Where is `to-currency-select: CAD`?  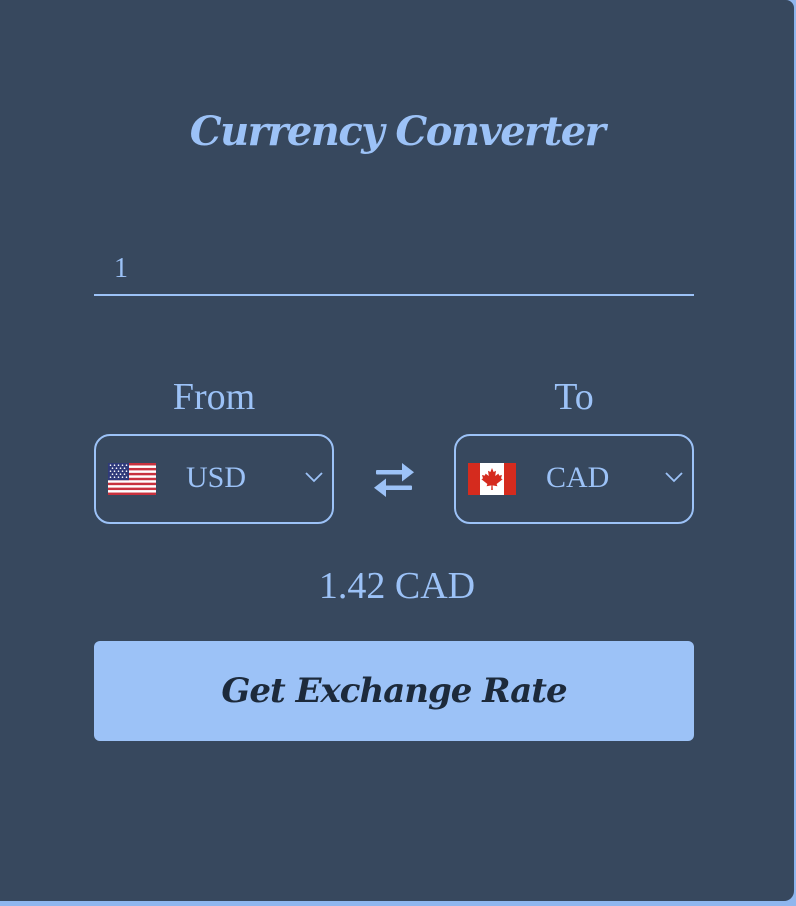 to-currency-select: CAD is located at coordinates (574, 479).